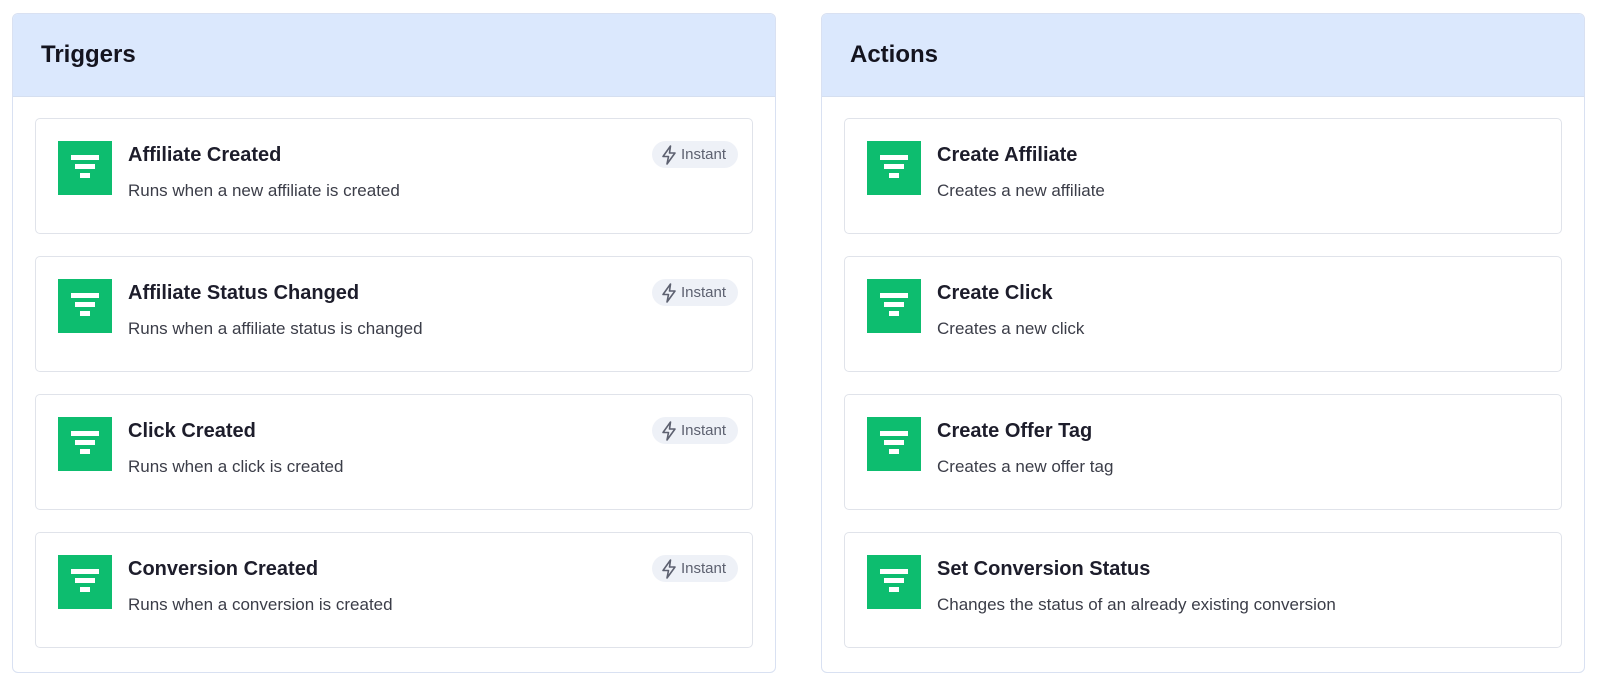 This screenshot has width=1600, height=676. I want to click on action-description: Creates a new click, so click(1011, 328).